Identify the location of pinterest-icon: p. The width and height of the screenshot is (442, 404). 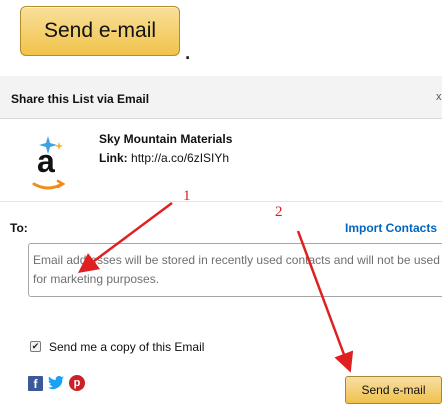
(77, 383).